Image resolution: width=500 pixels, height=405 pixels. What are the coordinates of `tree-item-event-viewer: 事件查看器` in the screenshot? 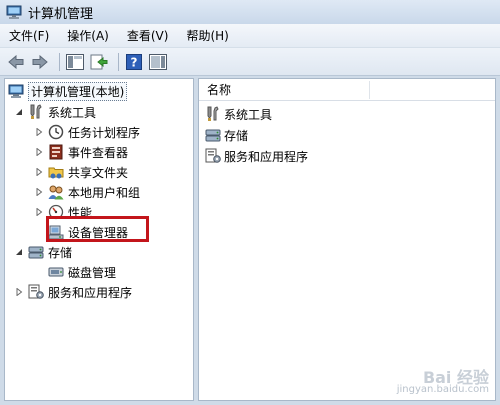 It's located at (81, 152).